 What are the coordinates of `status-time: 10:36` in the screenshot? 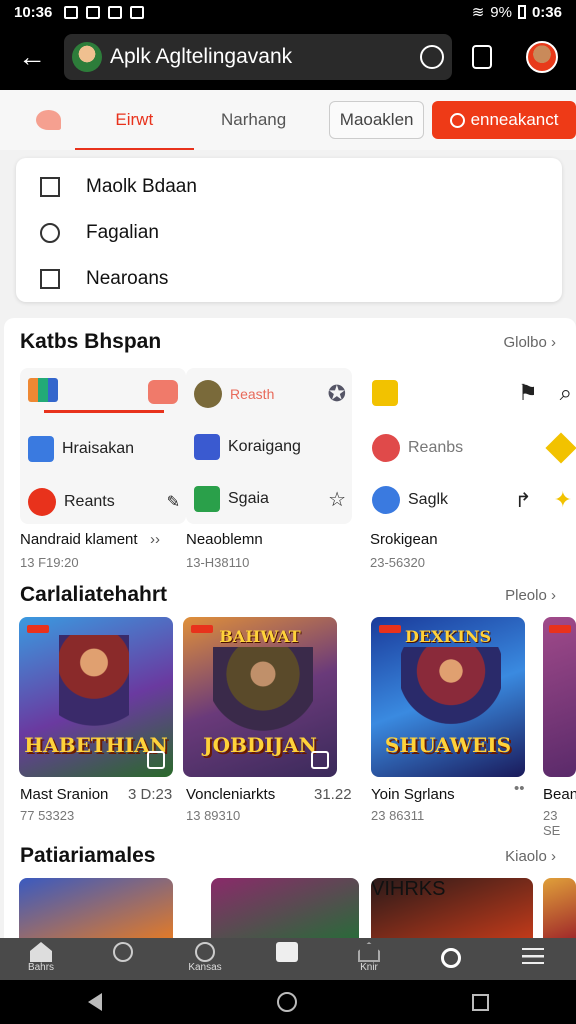 It's located at (33, 12).